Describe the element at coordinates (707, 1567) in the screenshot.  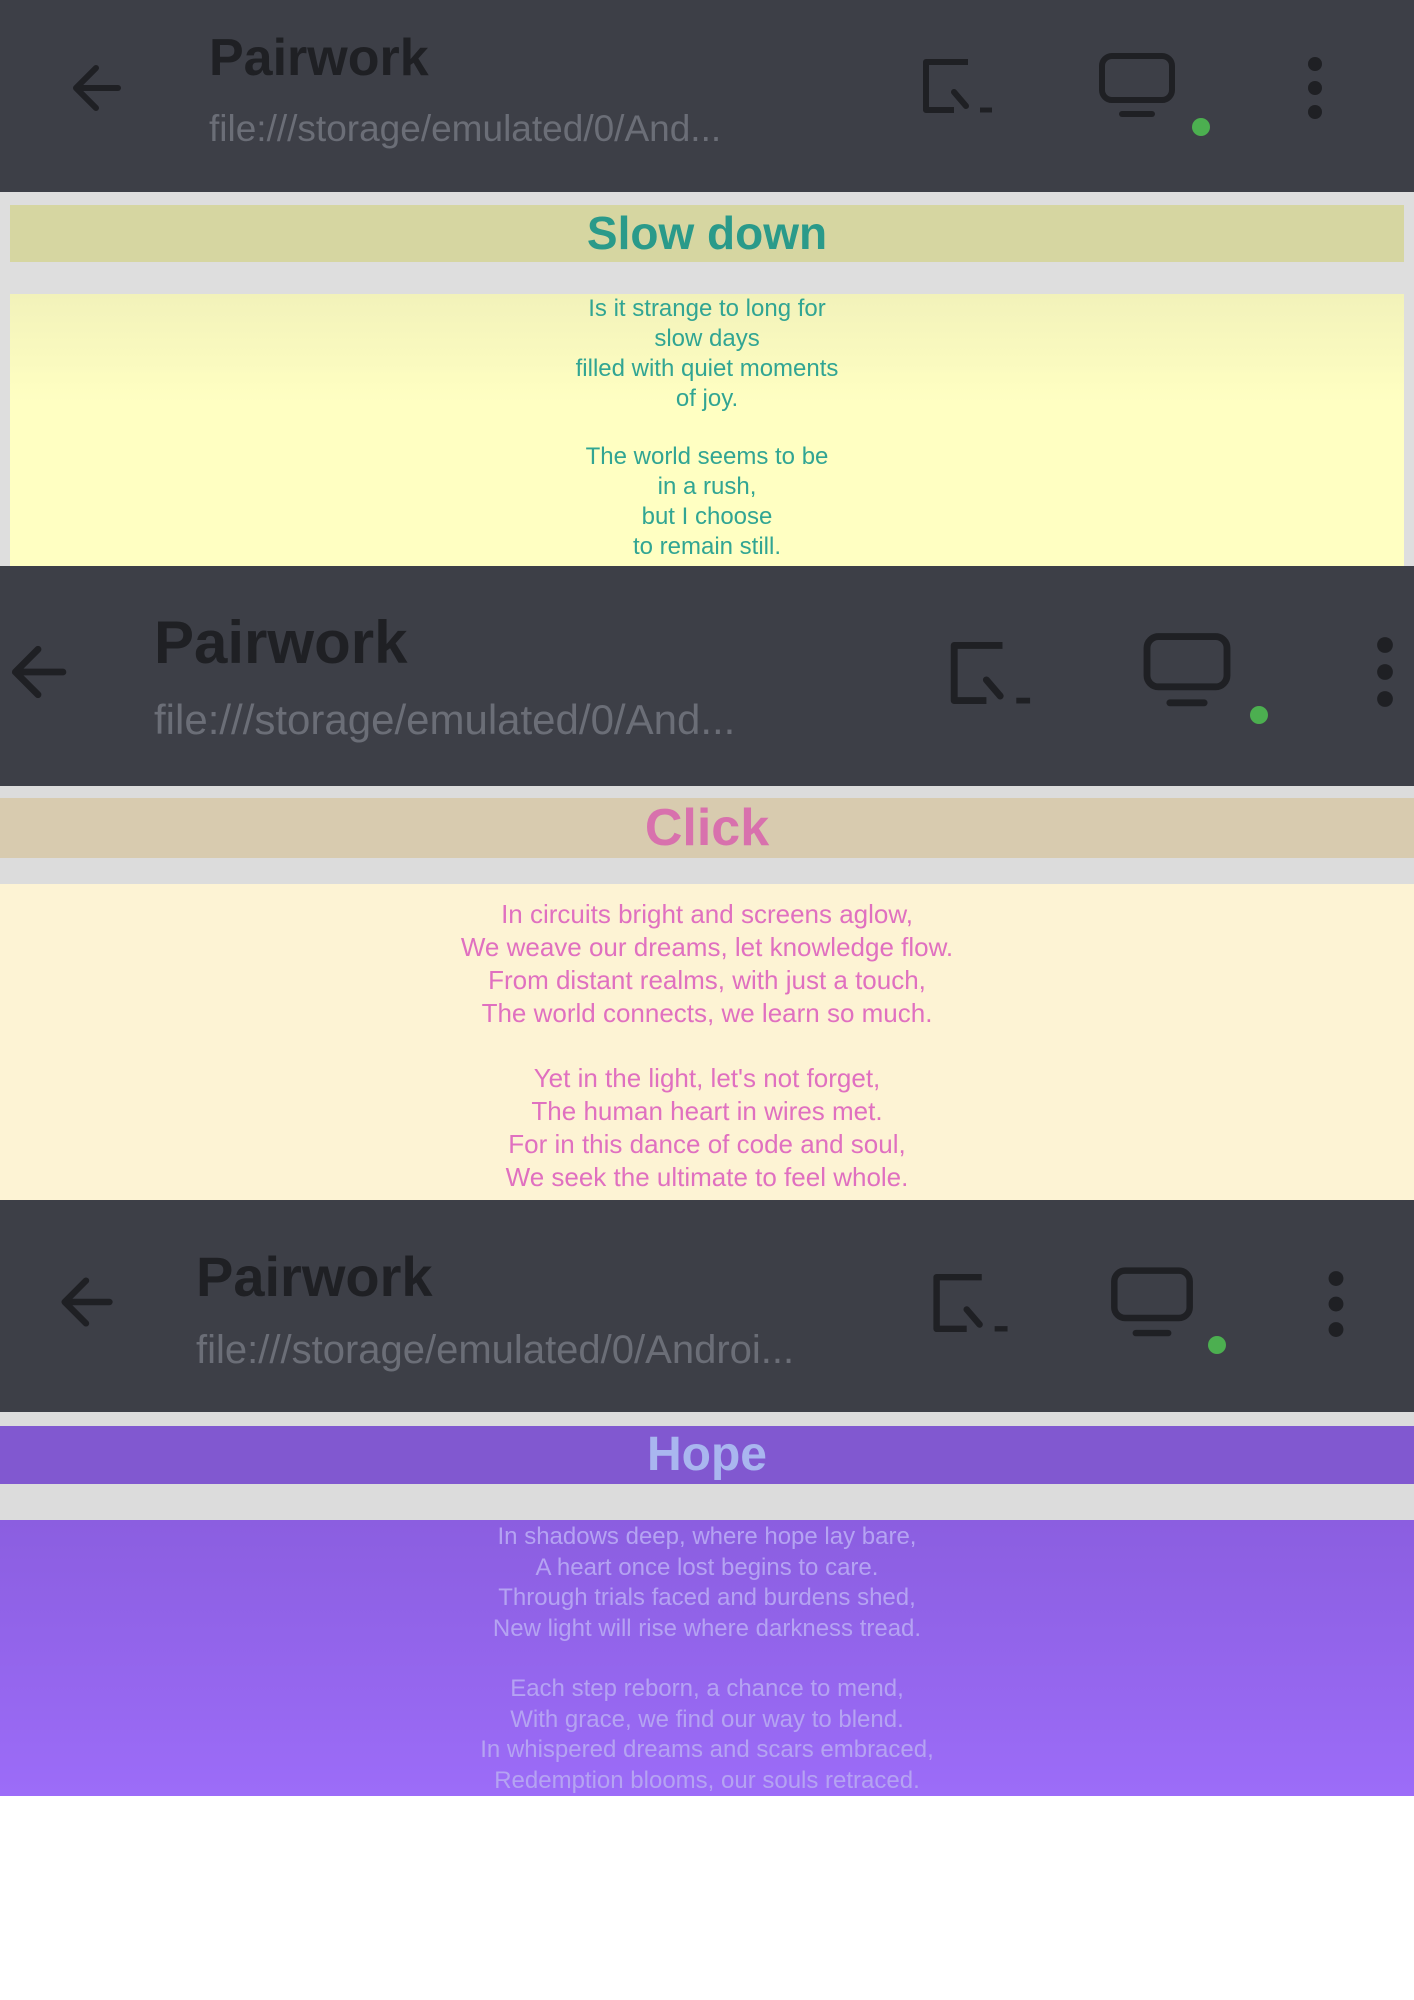
I see `poem-line: A heart once lost begins to care.` at that location.